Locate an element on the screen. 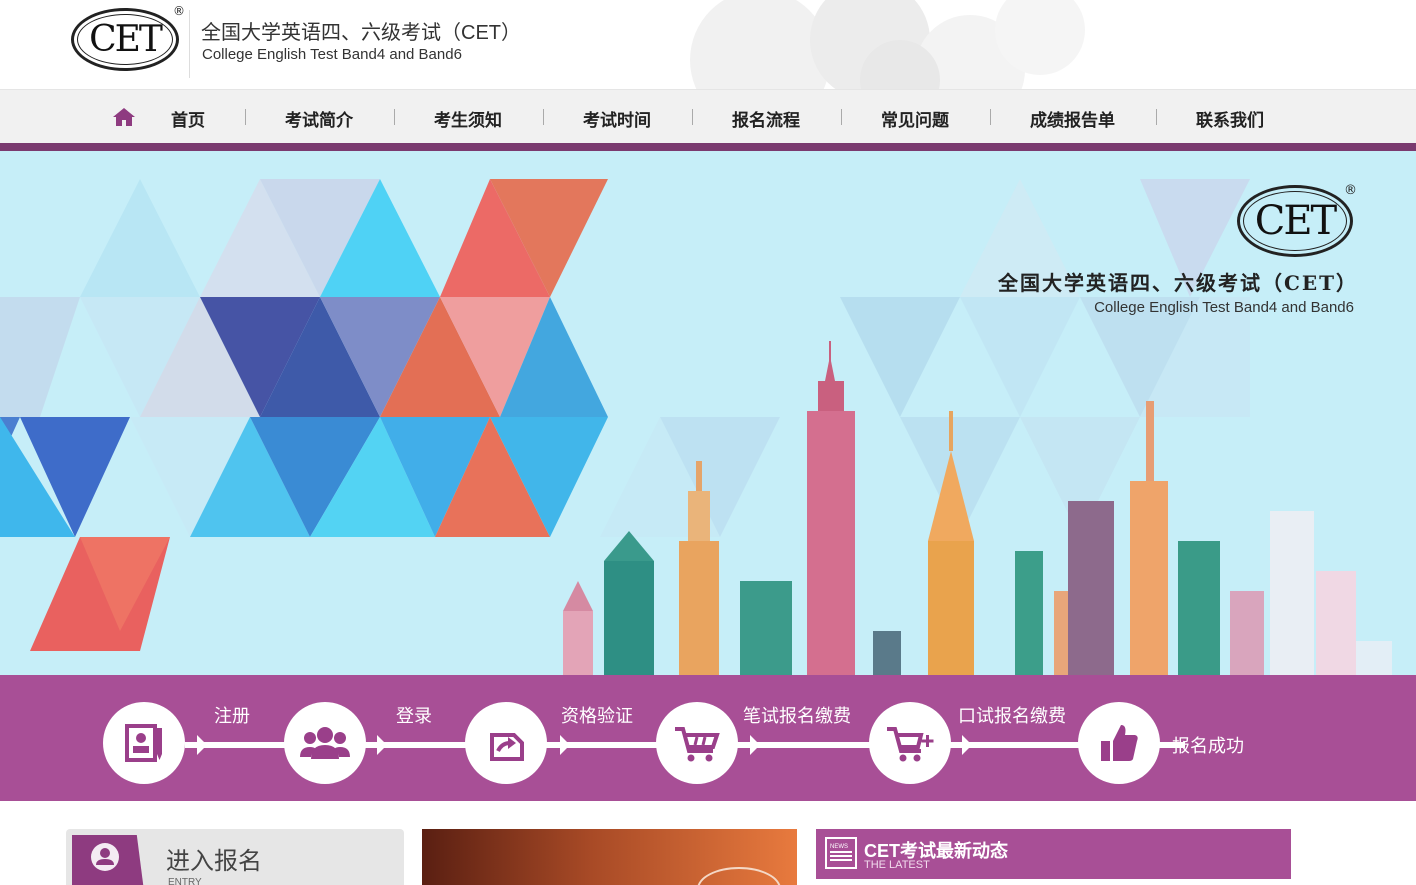  home-icon is located at coordinates (124, 117).